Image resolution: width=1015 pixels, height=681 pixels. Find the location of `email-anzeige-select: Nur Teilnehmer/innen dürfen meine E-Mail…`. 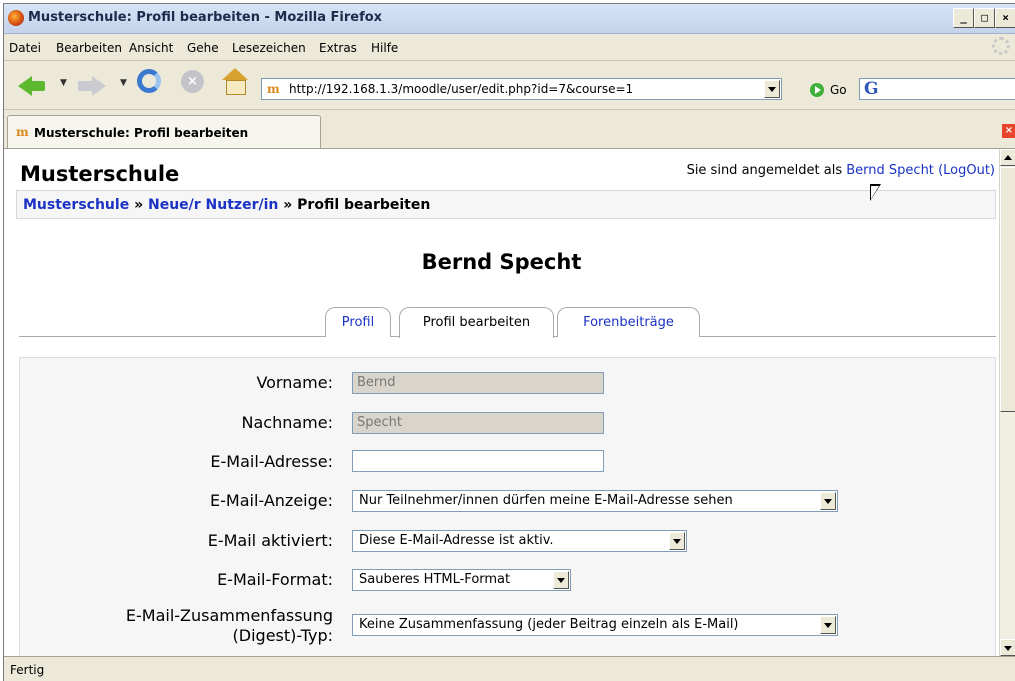

email-anzeige-select: Nur Teilnehmer/innen dürfen meine E-Mail… is located at coordinates (595, 501).